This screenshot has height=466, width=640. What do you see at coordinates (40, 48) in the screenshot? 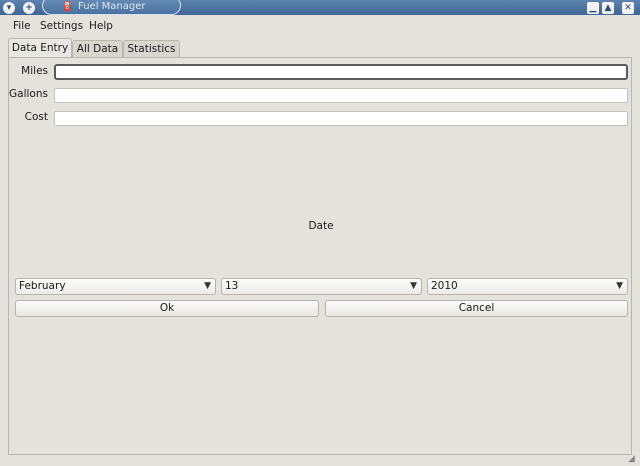
I see `tab-data-entry: Data Entry` at bounding box center [40, 48].